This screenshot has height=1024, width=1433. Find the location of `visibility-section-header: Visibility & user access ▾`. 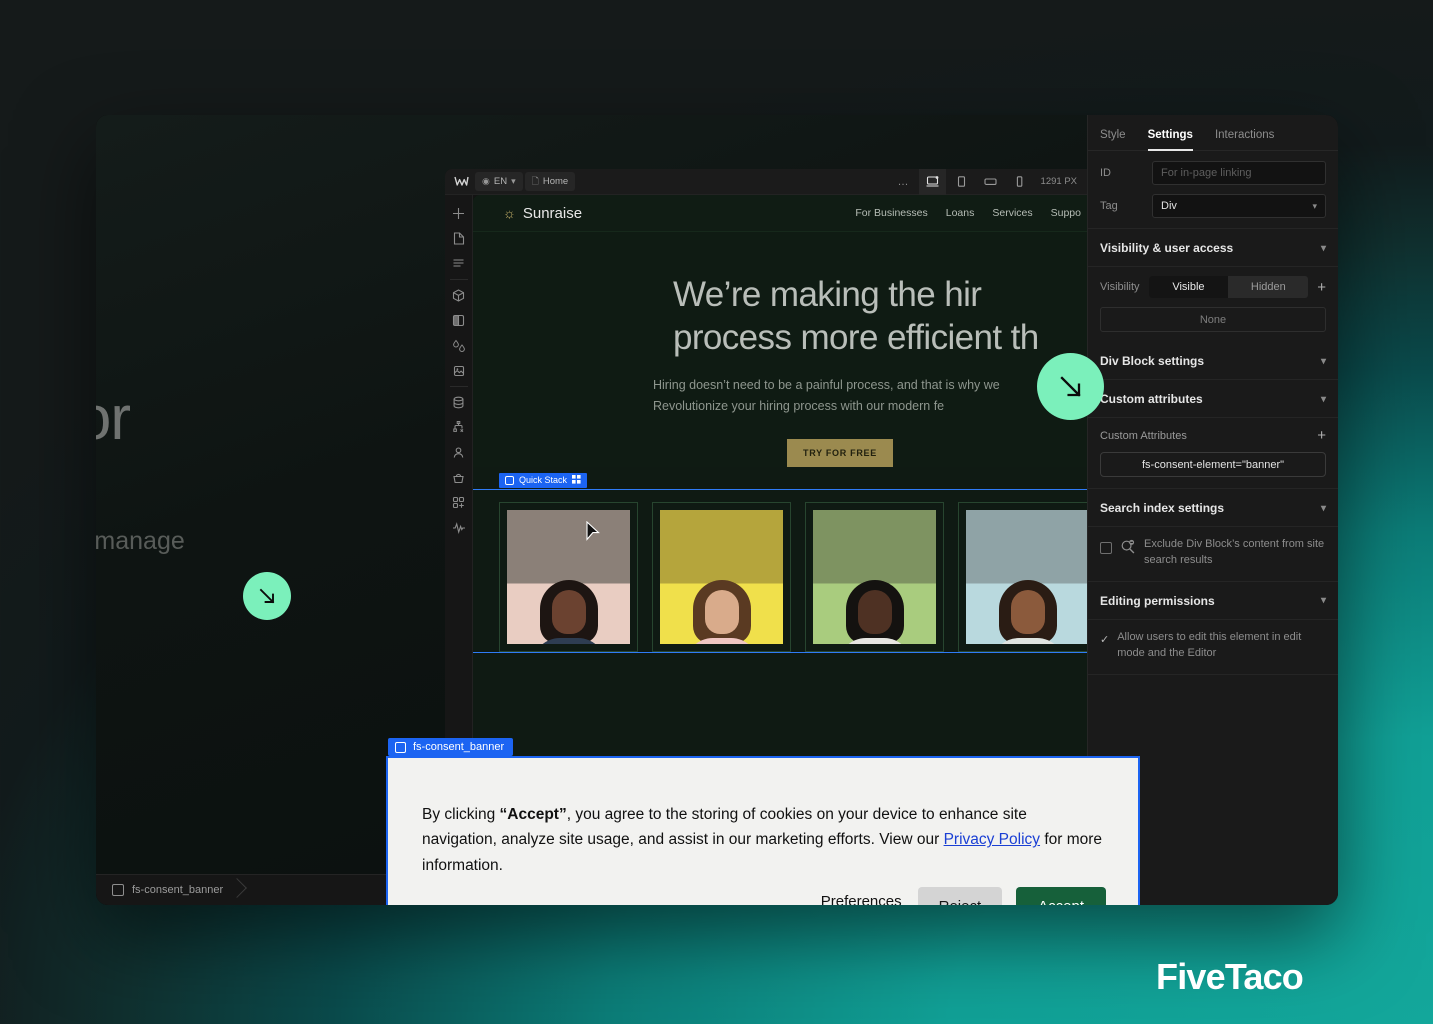

visibility-section-header: Visibility & user access ▾ is located at coordinates (1213, 248).